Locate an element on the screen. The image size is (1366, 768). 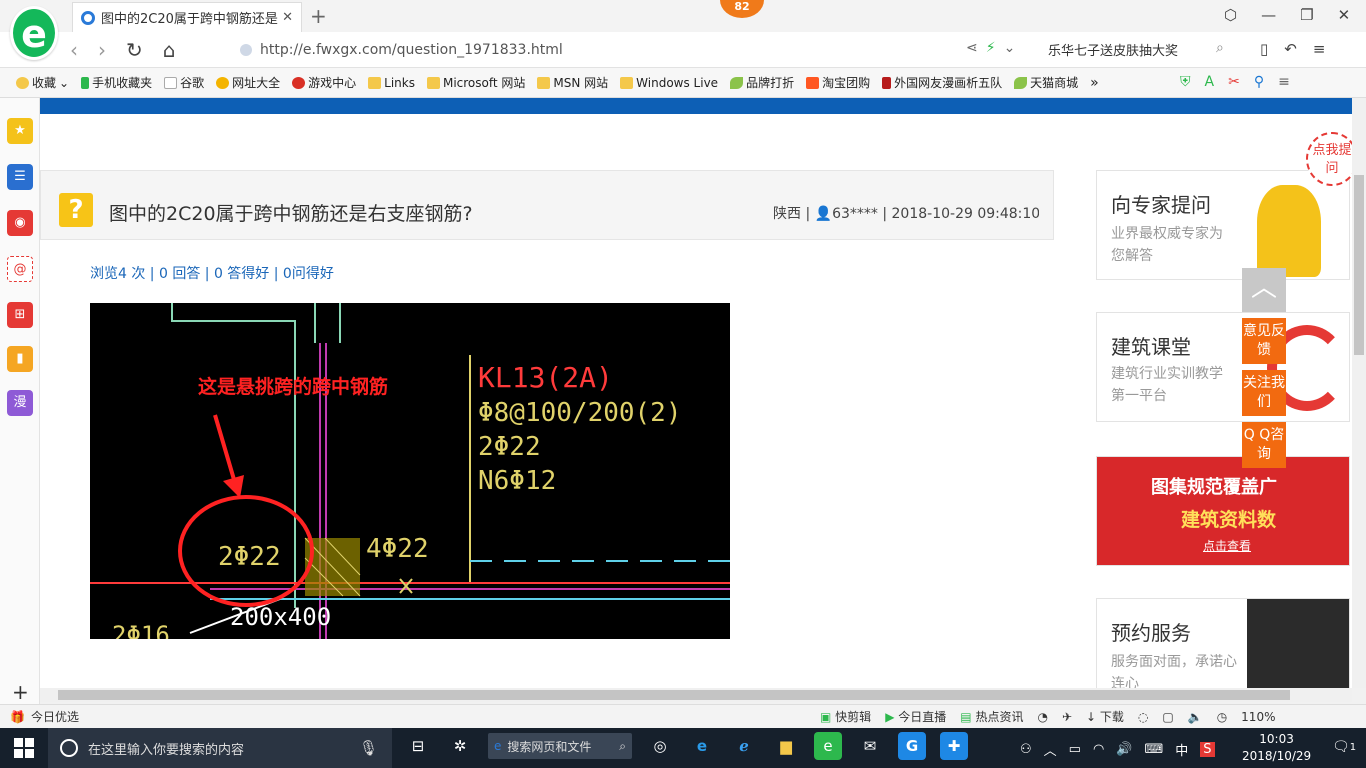
ie-icon: ℯ is located at coordinates (744, 746).